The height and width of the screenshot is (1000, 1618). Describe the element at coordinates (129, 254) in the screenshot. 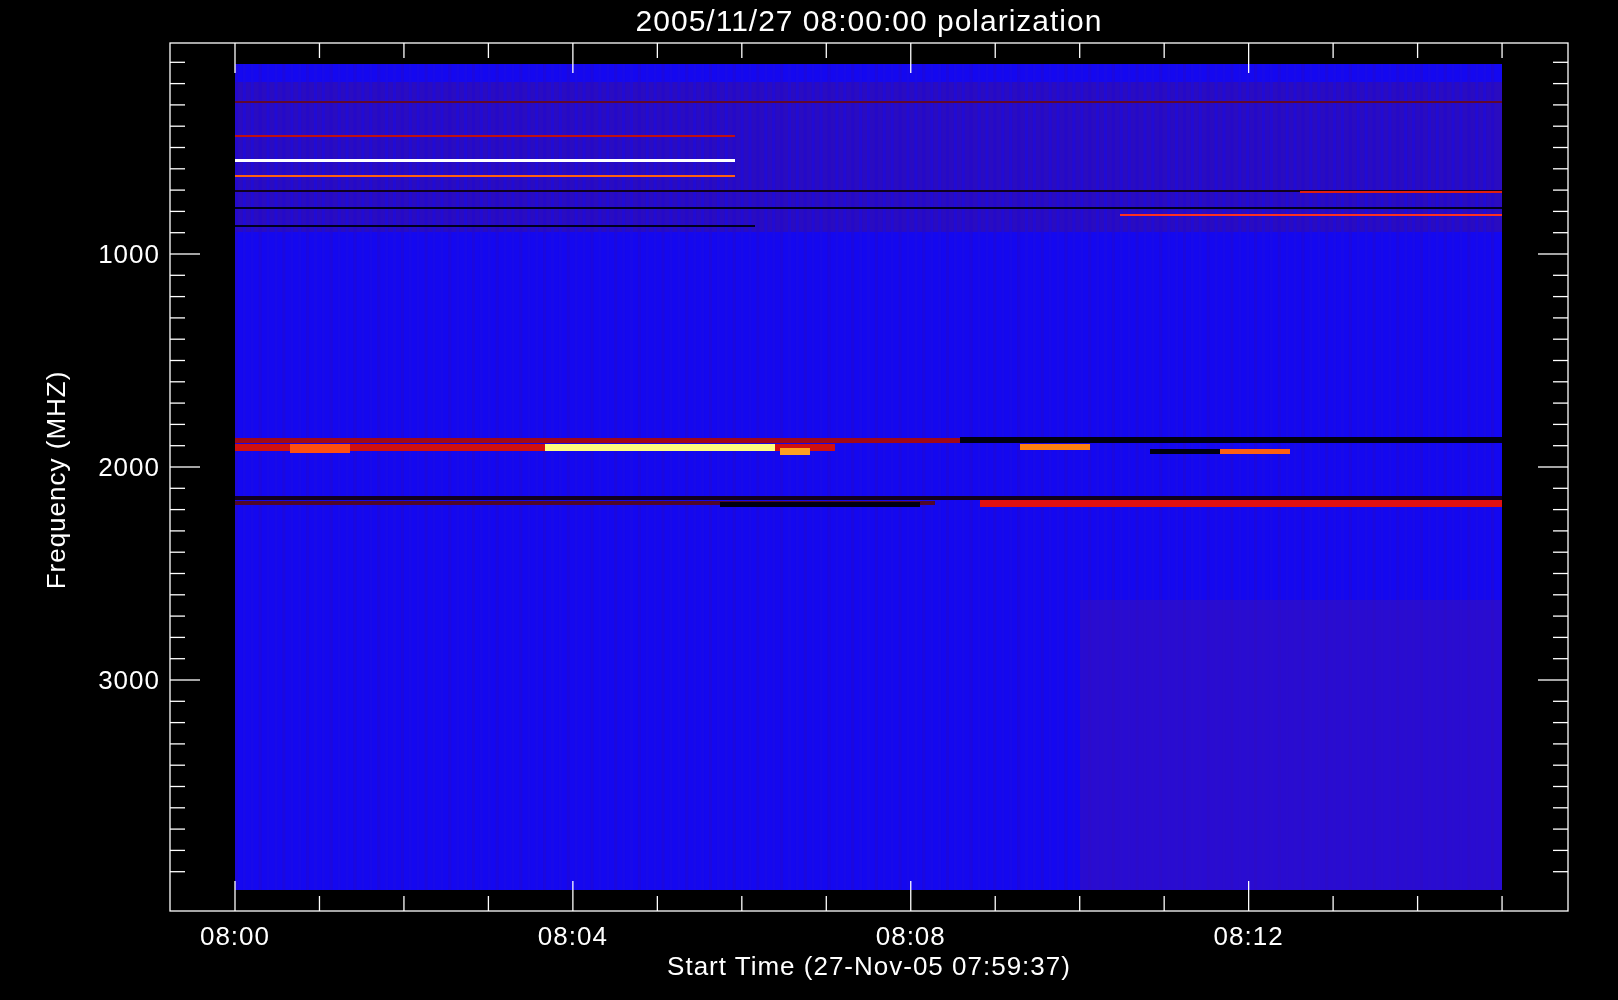

I see `y-tick-label: 1000` at that location.